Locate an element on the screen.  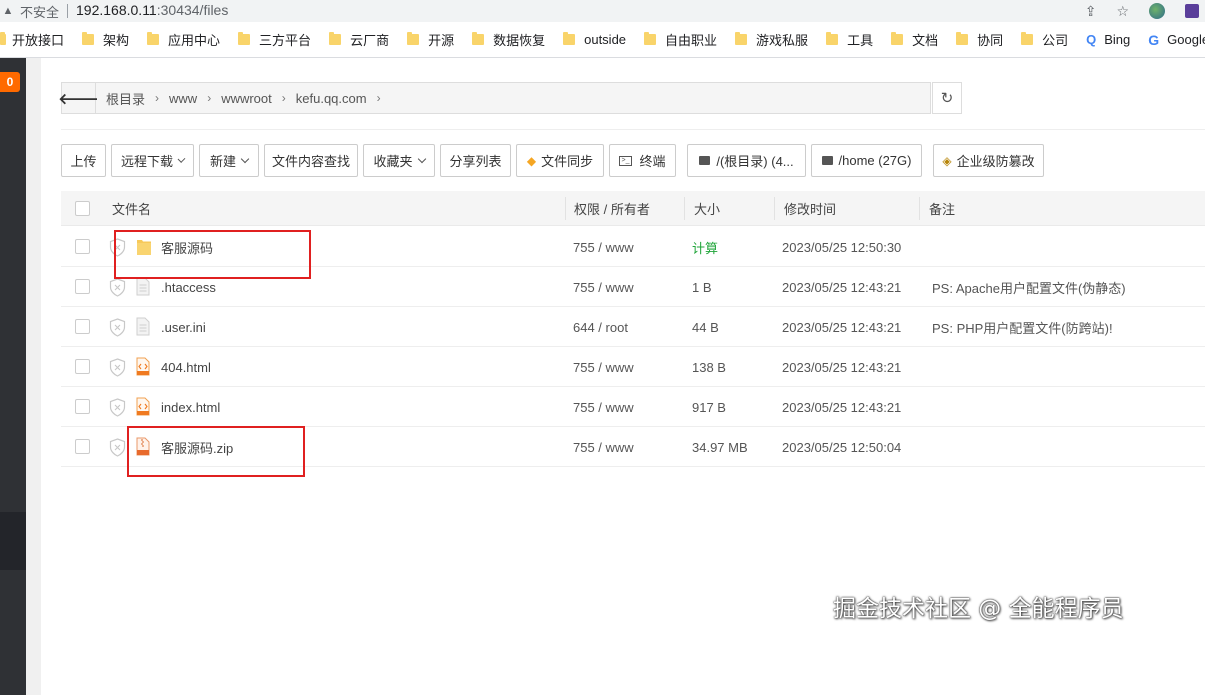
breadcrumb-label: wwwroot is located at coordinates (246, 98).